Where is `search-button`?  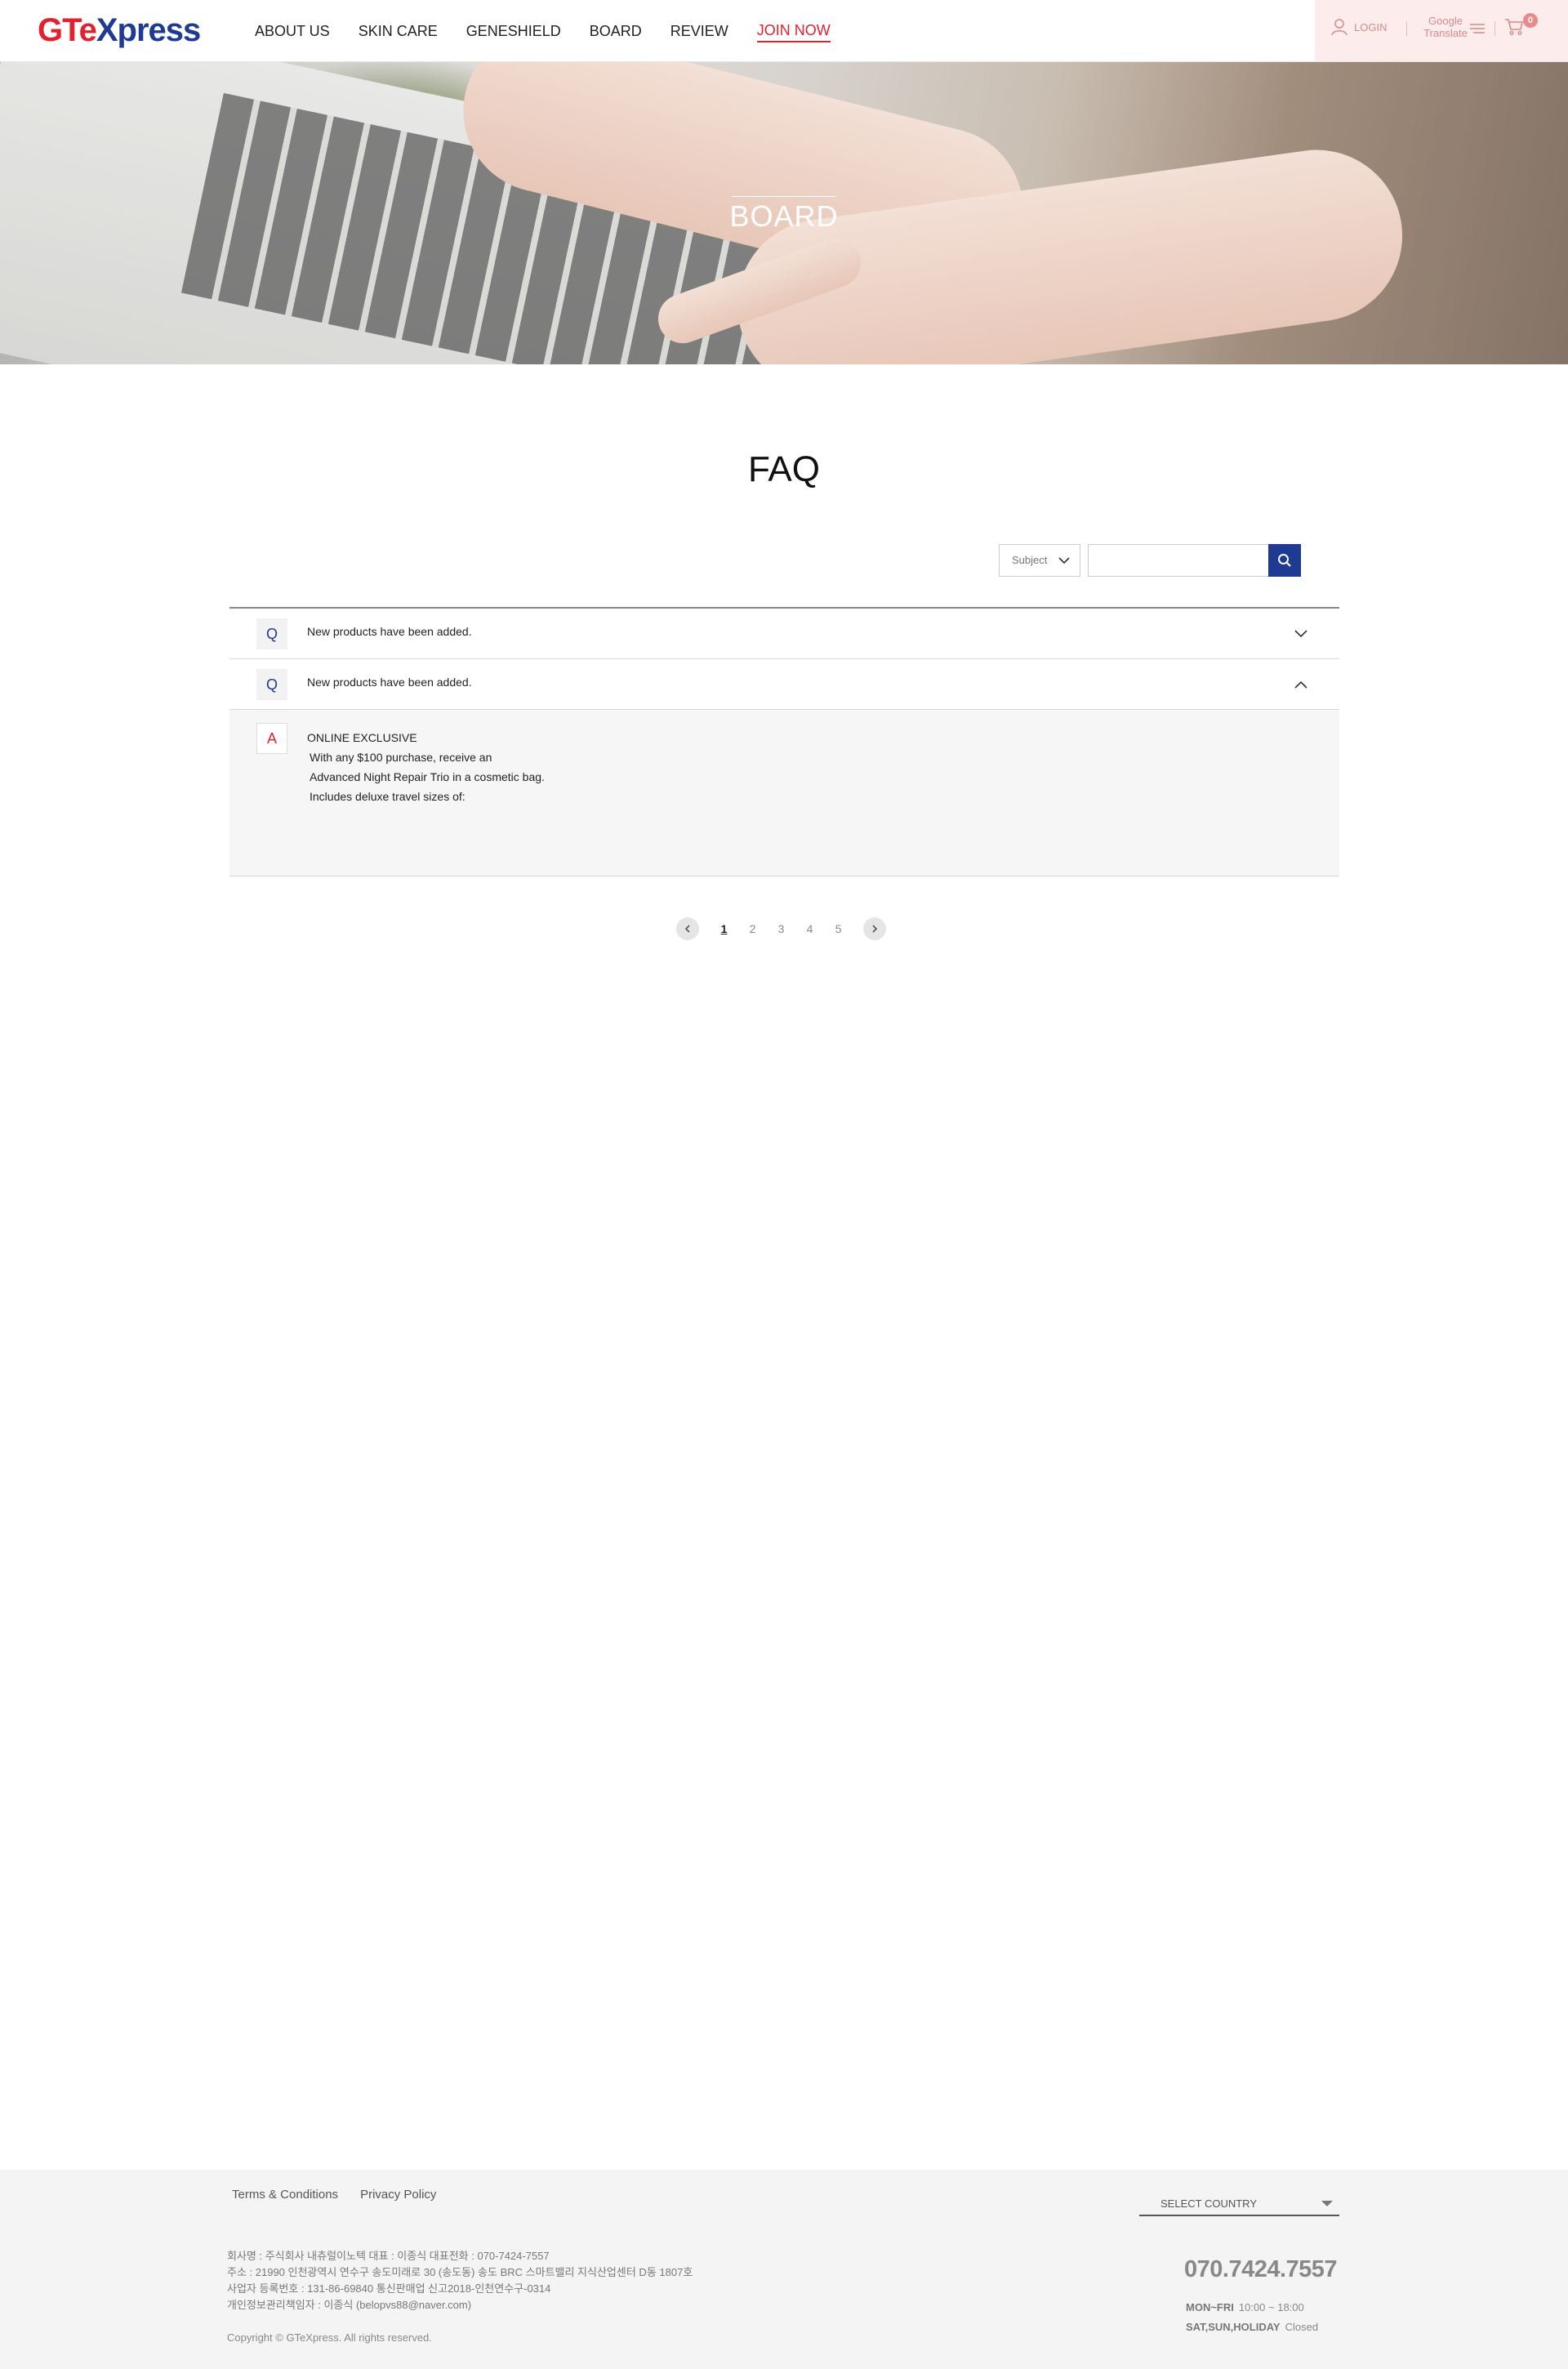 search-button is located at coordinates (1284, 560).